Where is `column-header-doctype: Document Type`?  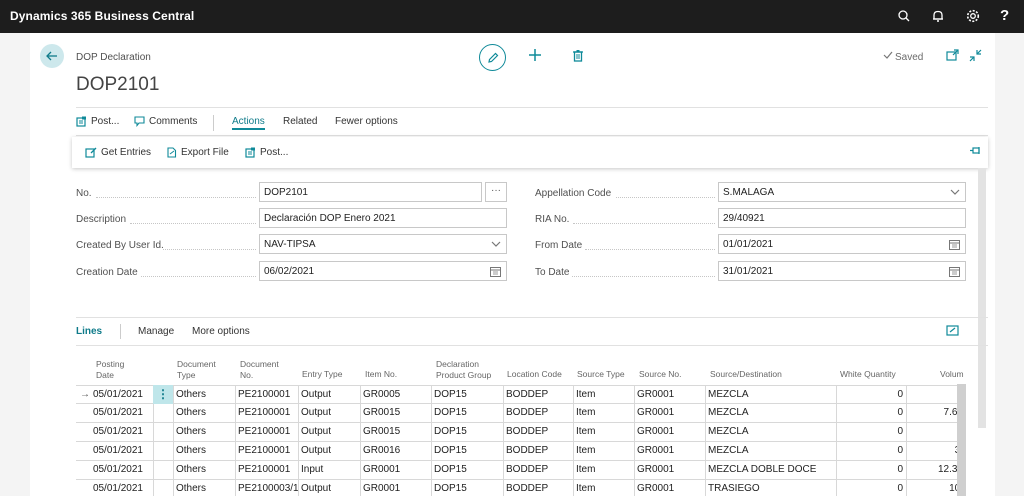
column-header-doctype: Document Type is located at coordinates (196, 370).